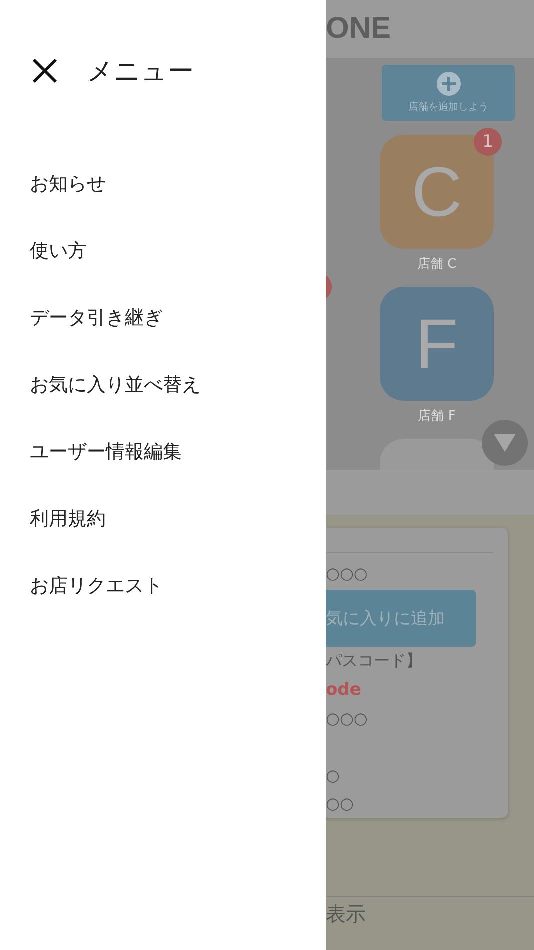 The height and width of the screenshot is (950, 534). Describe the element at coordinates (344, 690) in the screenshot. I see `passcode-text: ode` at that location.